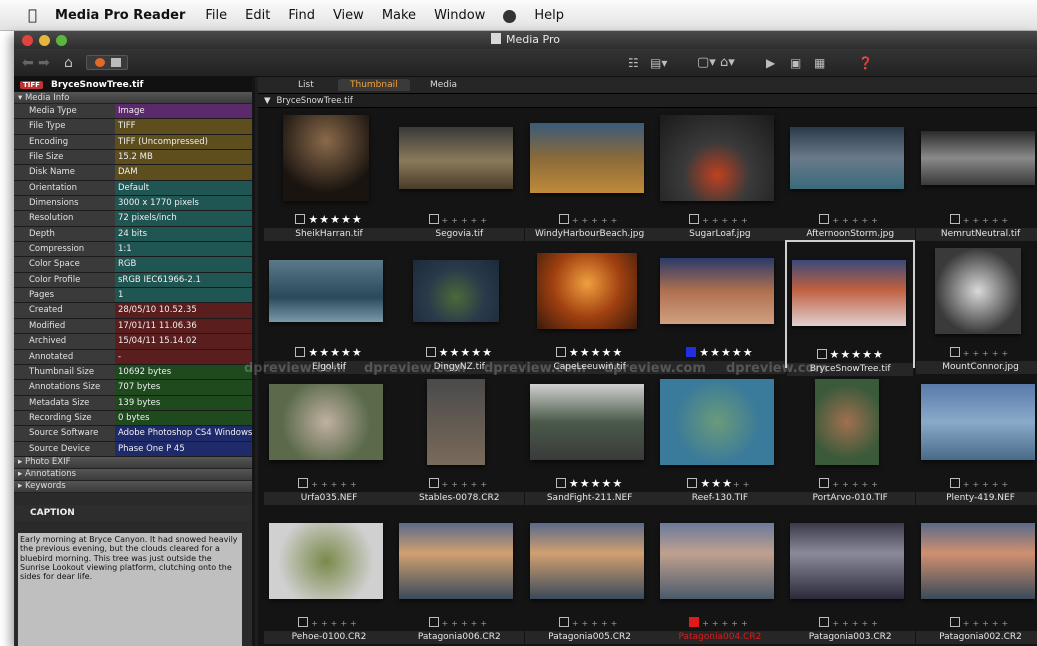 This screenshot has height=646, width=1037. I want to click on help-icon: ❓, so click(865, 63).